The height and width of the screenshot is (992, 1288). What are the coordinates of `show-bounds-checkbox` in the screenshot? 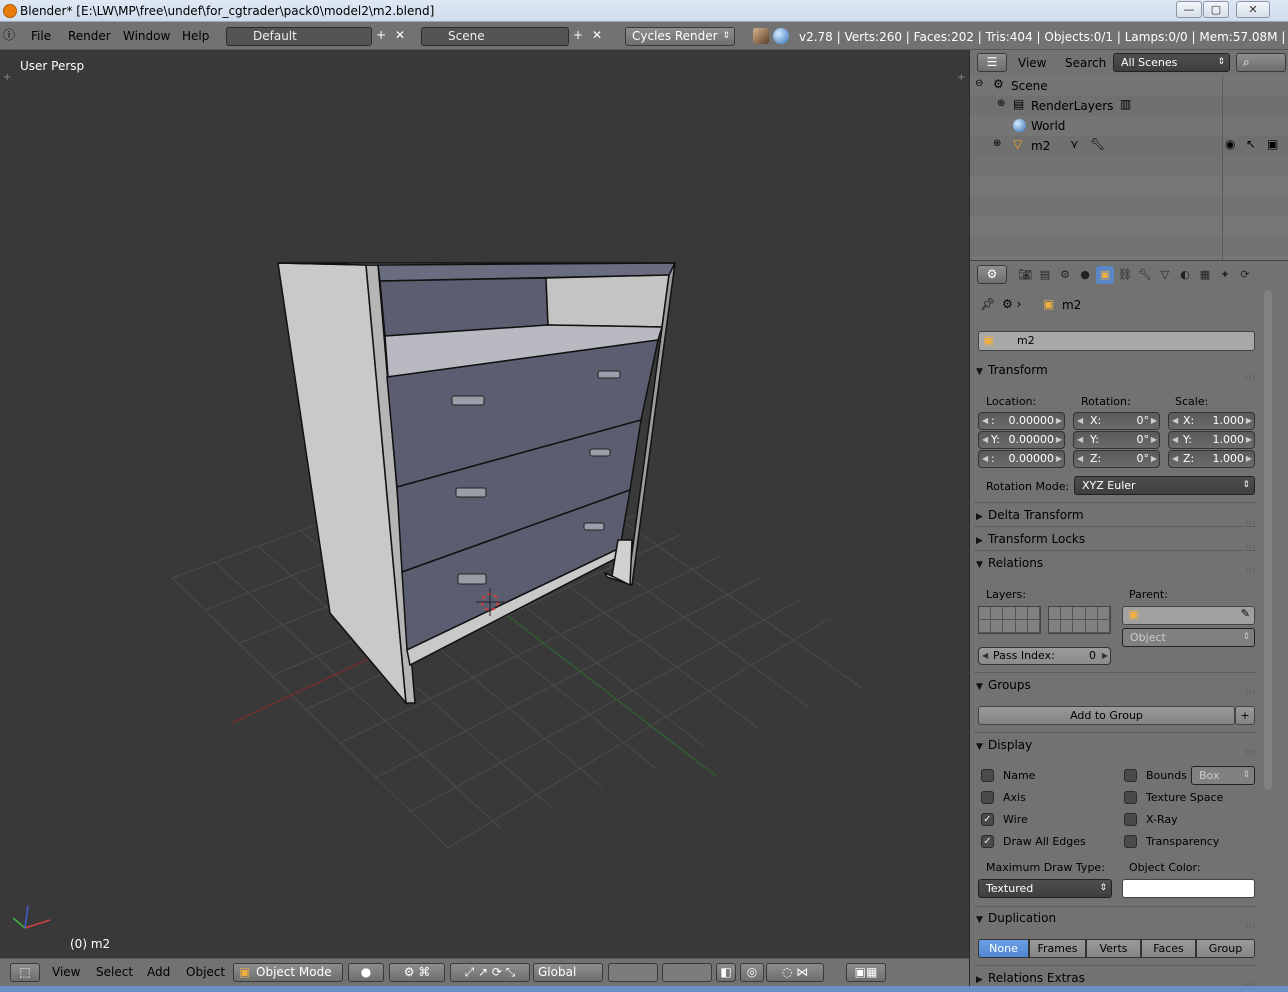 It's located at (1130, 775).